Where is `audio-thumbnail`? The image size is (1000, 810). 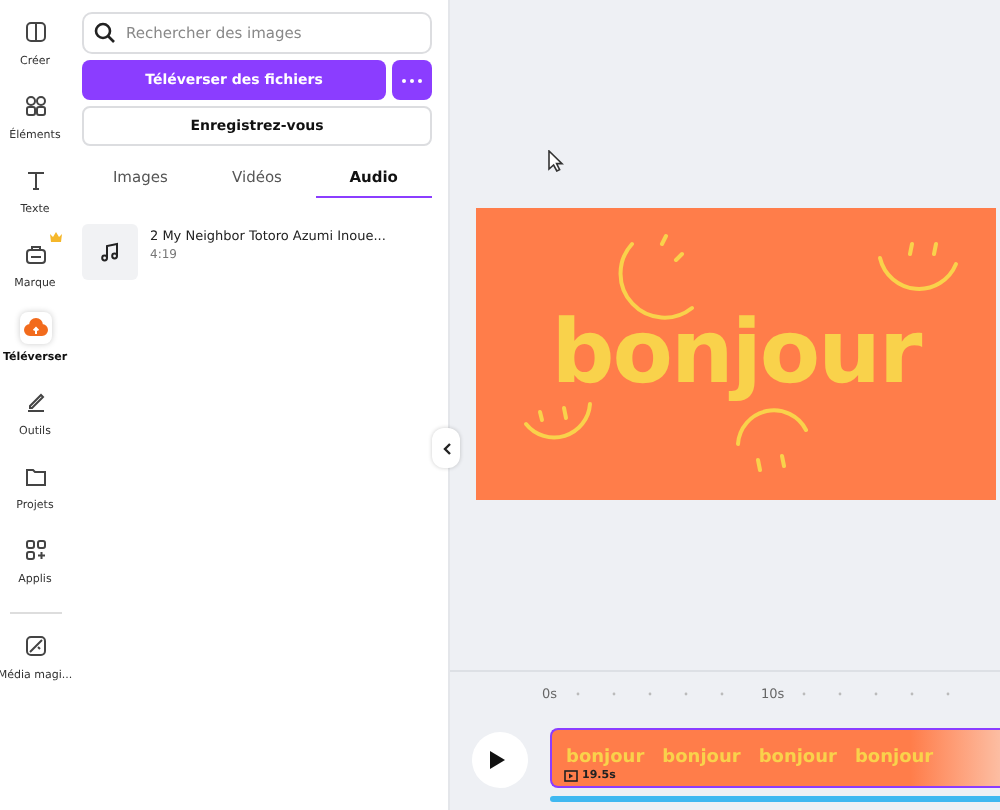
audio-thumbnail is located at coordinates (110, 252).